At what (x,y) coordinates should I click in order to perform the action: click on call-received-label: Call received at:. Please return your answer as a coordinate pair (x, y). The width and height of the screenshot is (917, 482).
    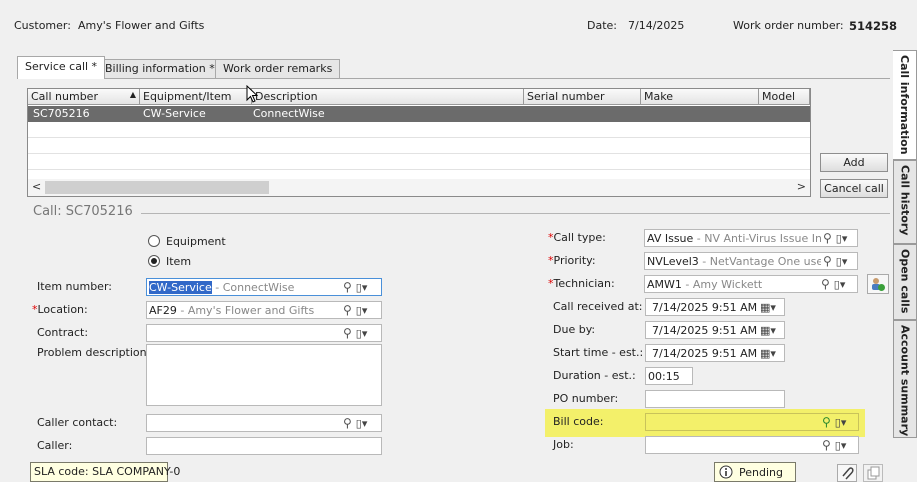
    Looking at the image, I should click on (598, 306).